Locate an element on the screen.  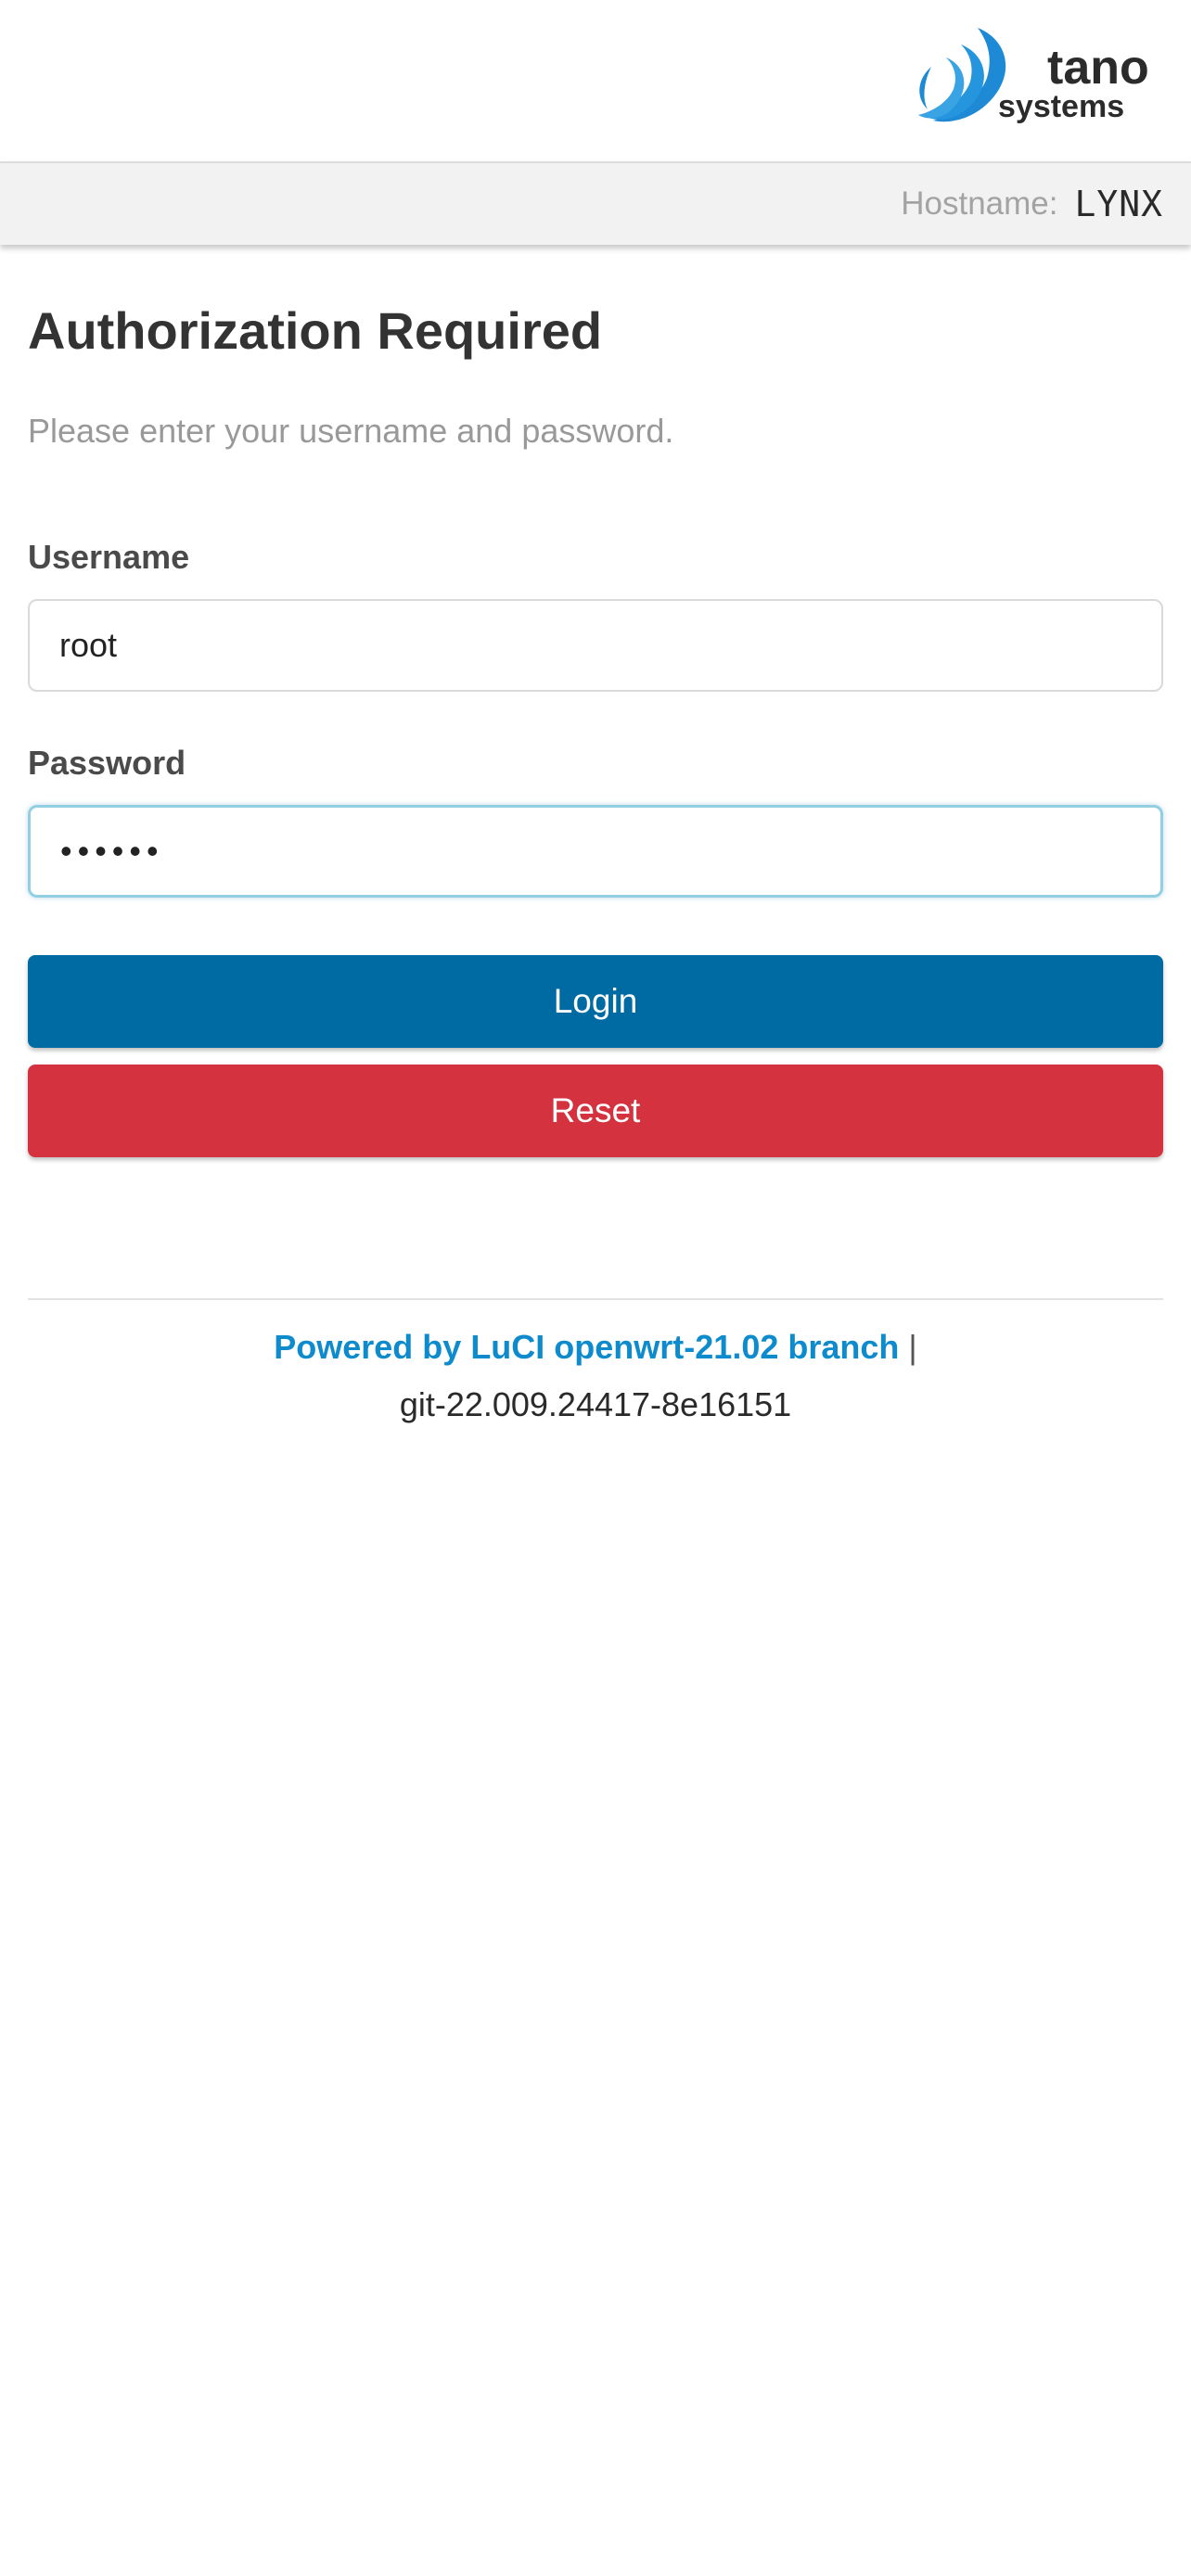
hostname-label: Hostname: is located at coordinates (980, 203).